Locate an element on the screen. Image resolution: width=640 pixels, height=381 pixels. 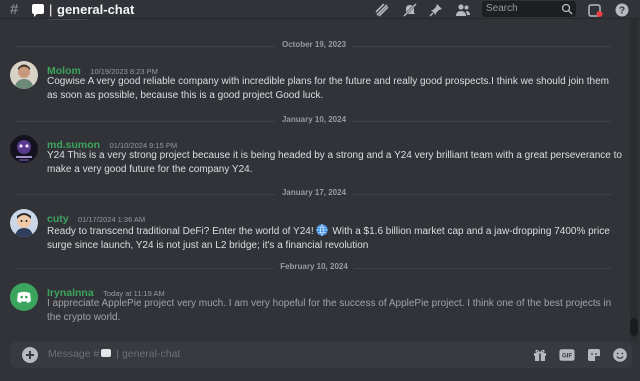
channel-header: # | general-chat Search ? is located at coordinates (320, 9).